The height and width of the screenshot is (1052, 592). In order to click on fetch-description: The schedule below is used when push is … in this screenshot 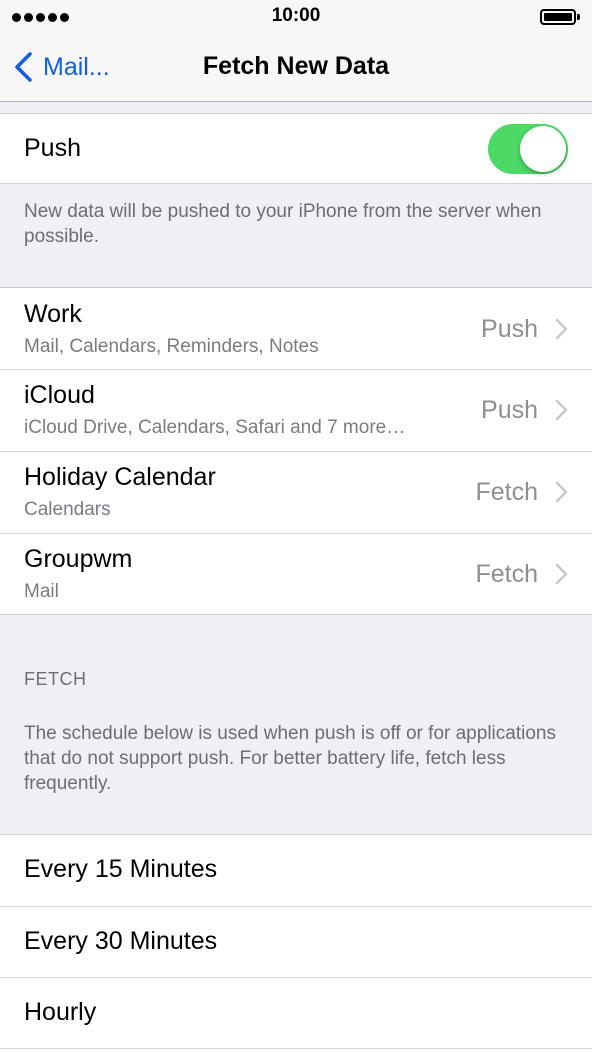, I will do `click(290, 758)`.